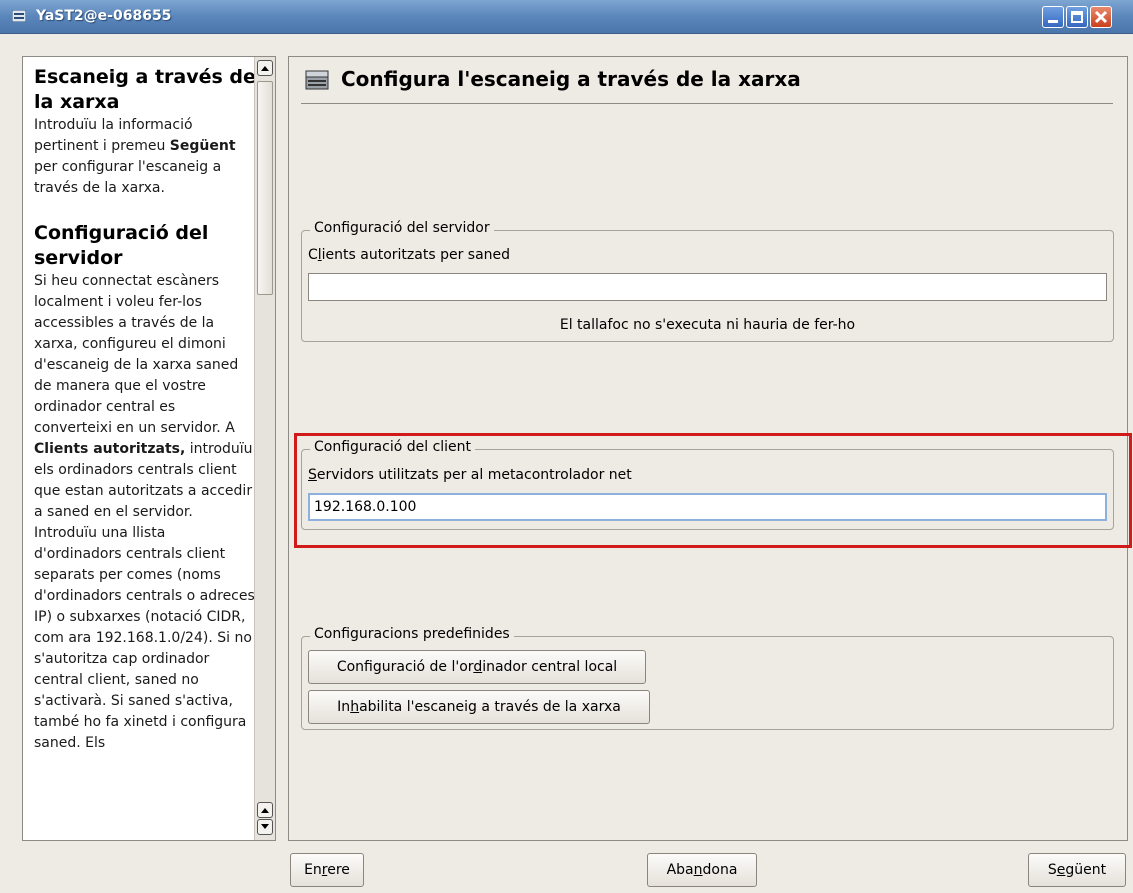  I want to click on close-icon, so click(1101, 17).